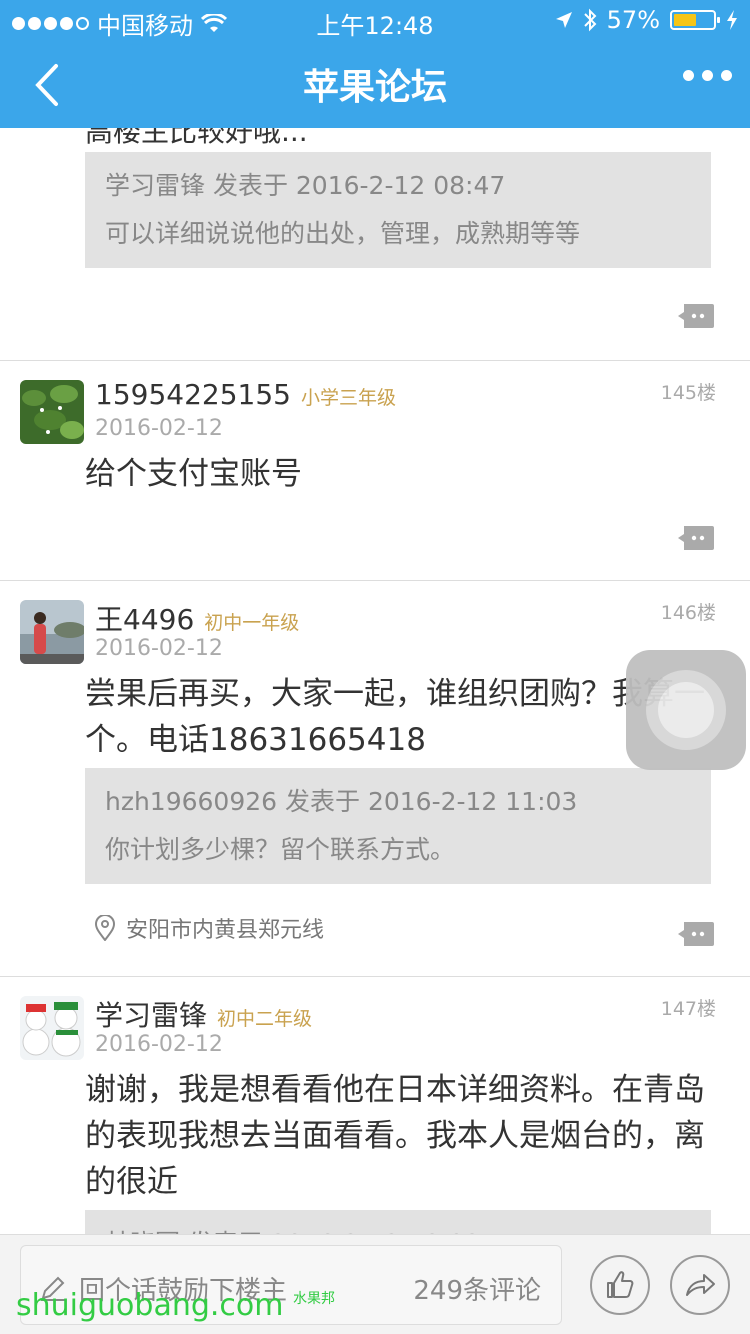 The height and width of the screenshot is (1334, 750). I want to click on watermark-main: shuiguobang, so click(113, 1305).